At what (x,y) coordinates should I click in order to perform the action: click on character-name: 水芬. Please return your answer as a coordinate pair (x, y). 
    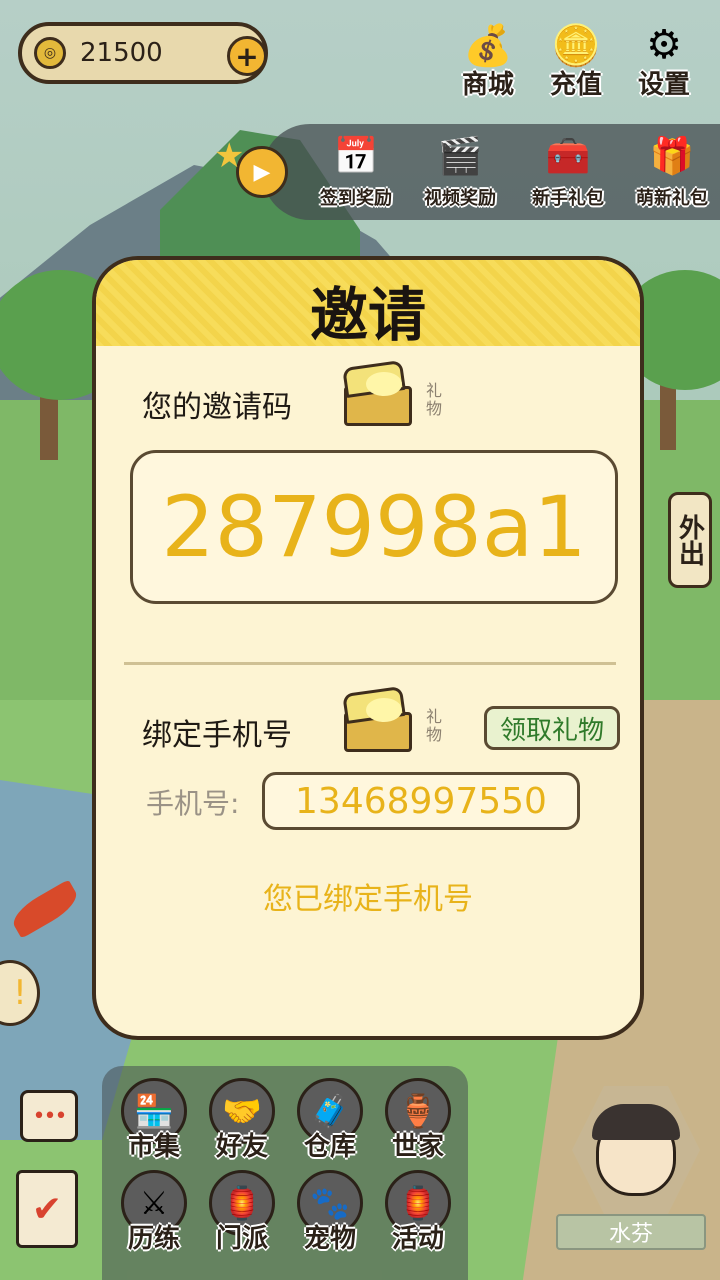
    Looking at the image, I should click on (631, 1232).